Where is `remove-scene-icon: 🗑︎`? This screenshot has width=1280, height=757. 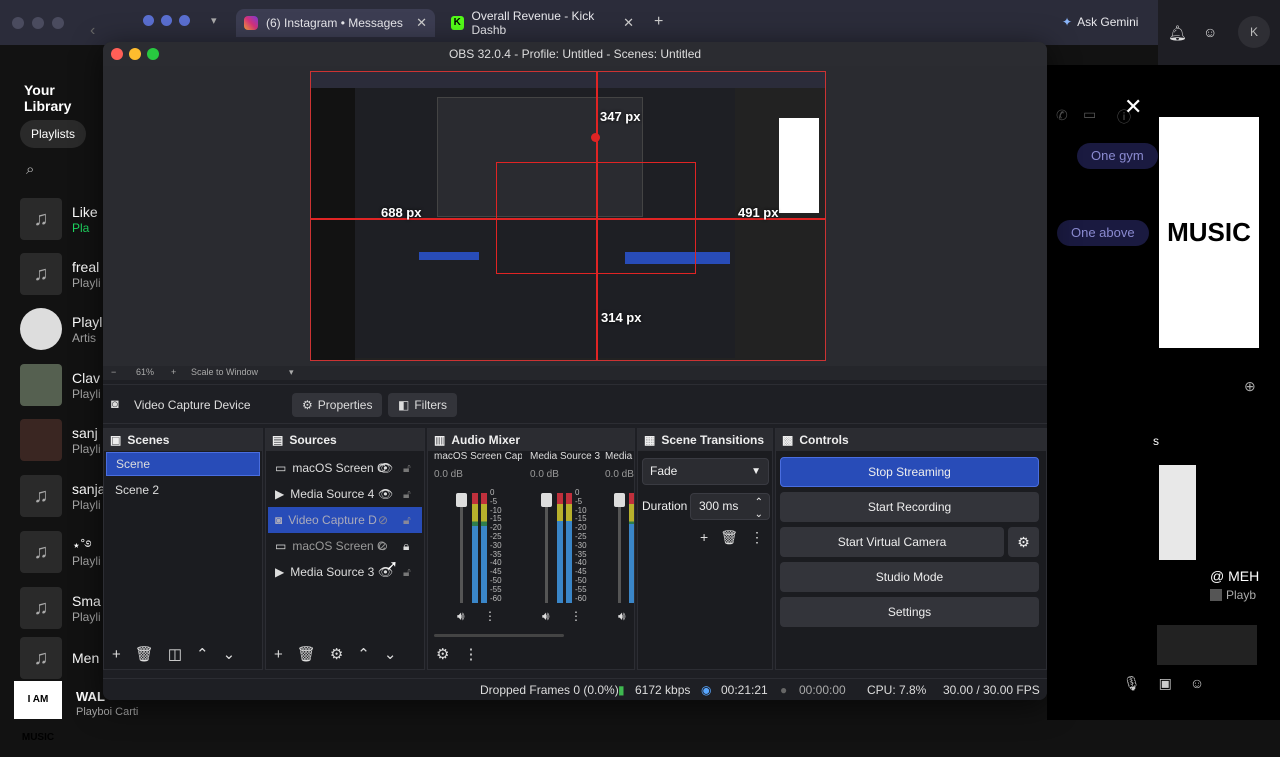
remove-scene-icon: 🗑︎ is located at coordinates (144, 654).